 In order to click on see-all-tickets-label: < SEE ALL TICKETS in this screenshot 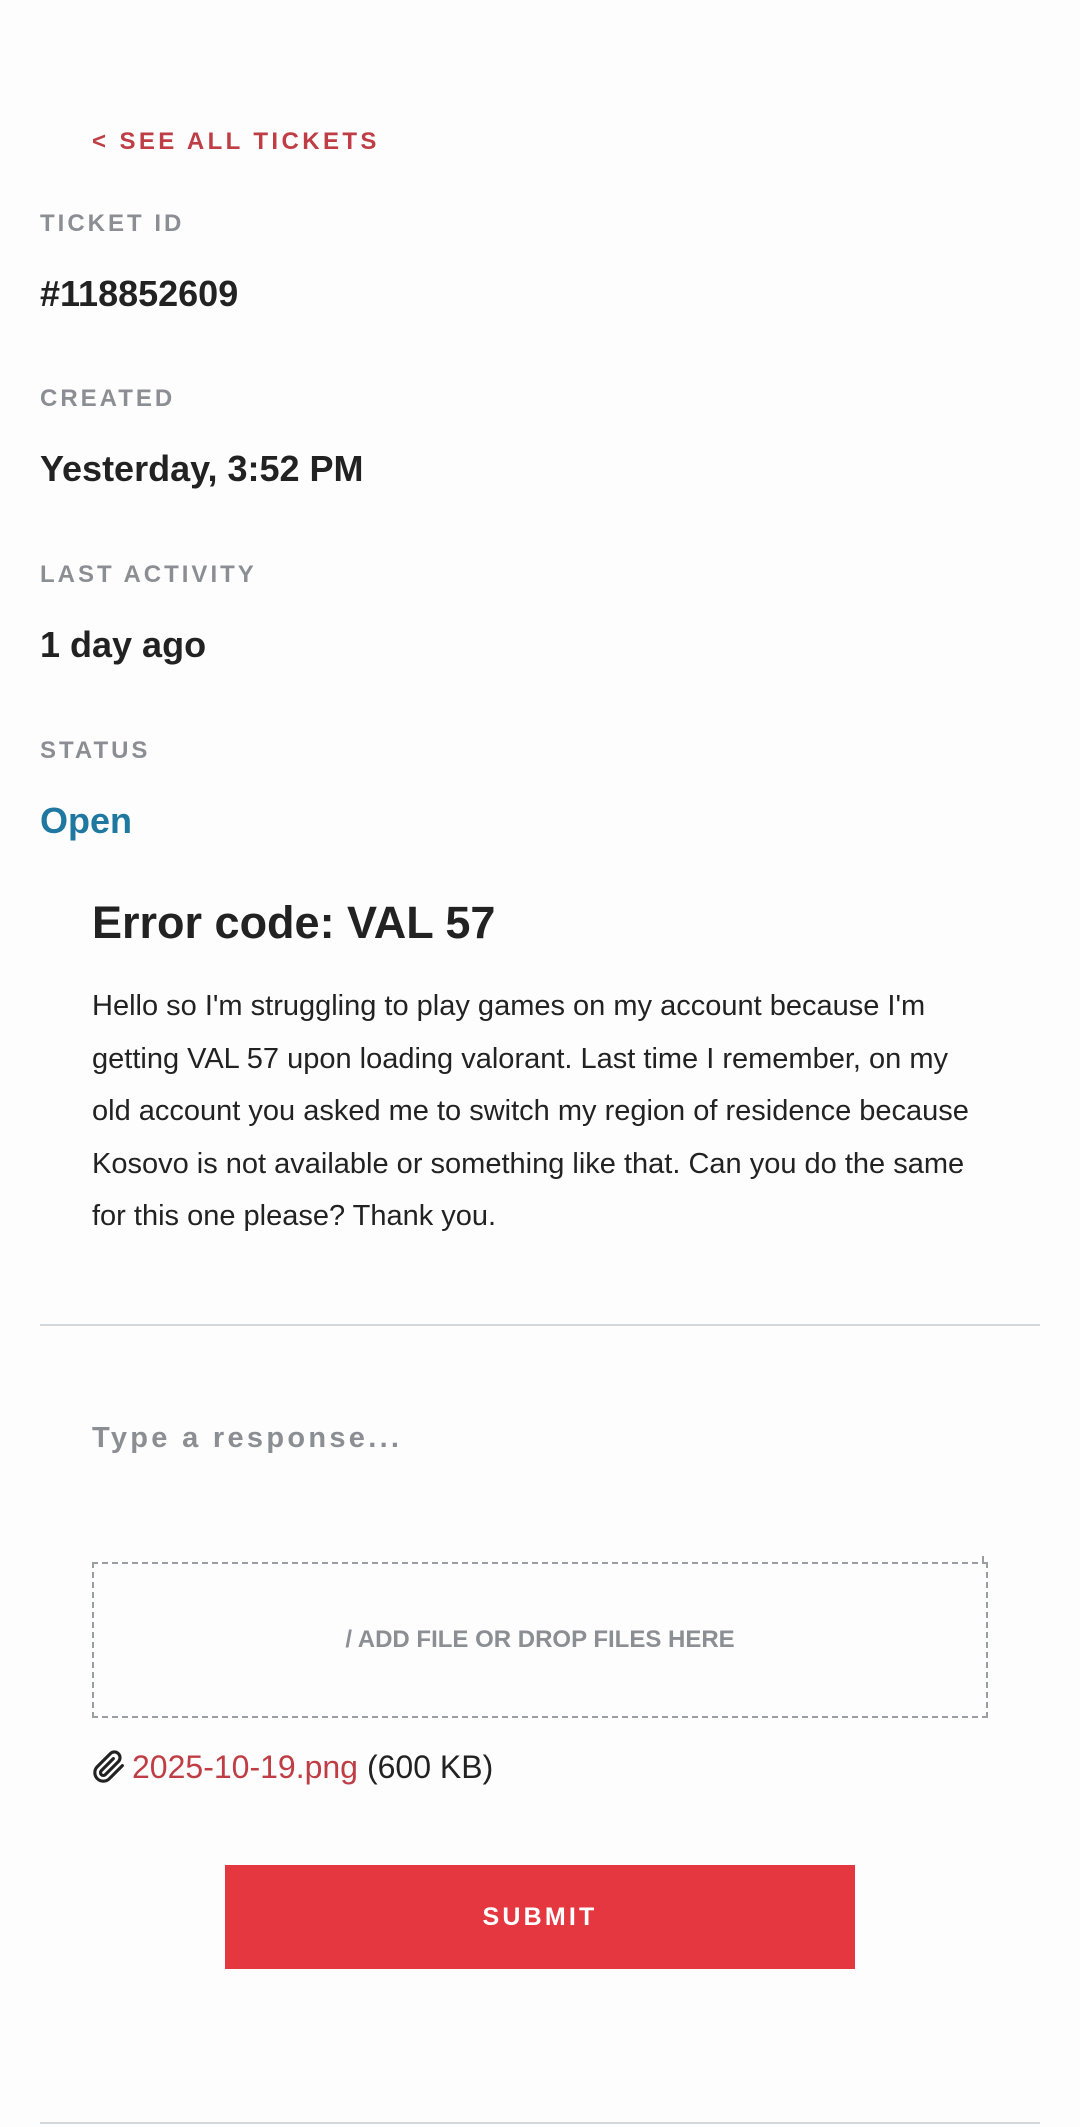, I will do `click(236, 141)`.